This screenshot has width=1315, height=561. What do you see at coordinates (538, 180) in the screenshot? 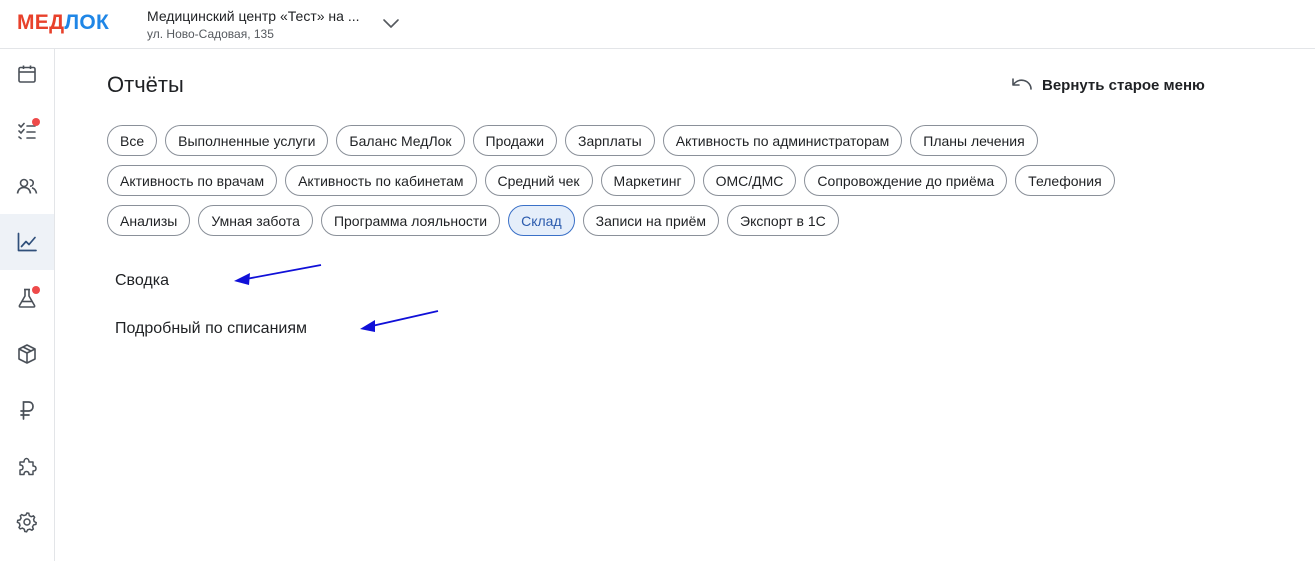
I see `chip-average-check: Средний чек` at bounding box center [538, 180].